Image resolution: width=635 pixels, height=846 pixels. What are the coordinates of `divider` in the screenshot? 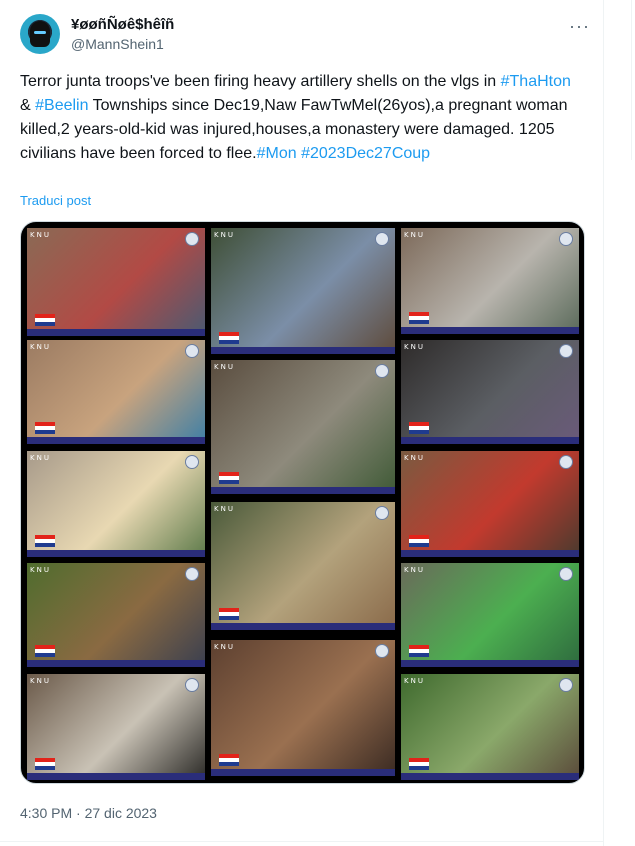 It's located at (301, 841).